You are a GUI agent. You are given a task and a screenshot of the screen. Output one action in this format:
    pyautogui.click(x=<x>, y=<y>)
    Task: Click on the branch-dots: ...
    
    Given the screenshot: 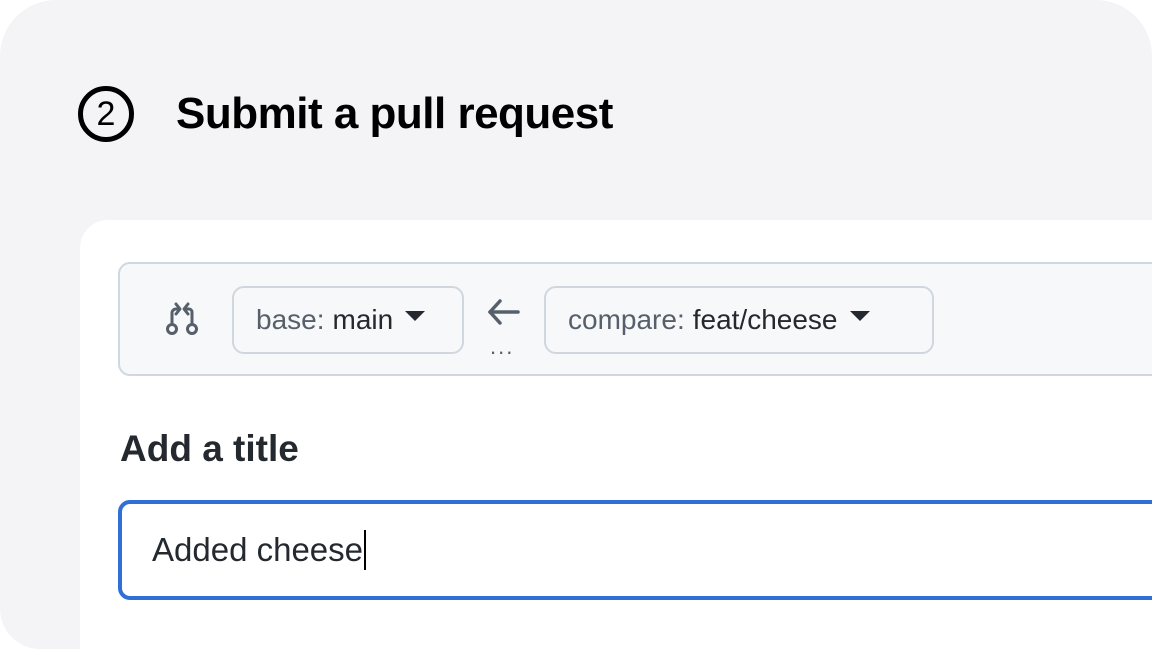 What is the action you would take?
    pyautogui.click(x=502, y=346)
    